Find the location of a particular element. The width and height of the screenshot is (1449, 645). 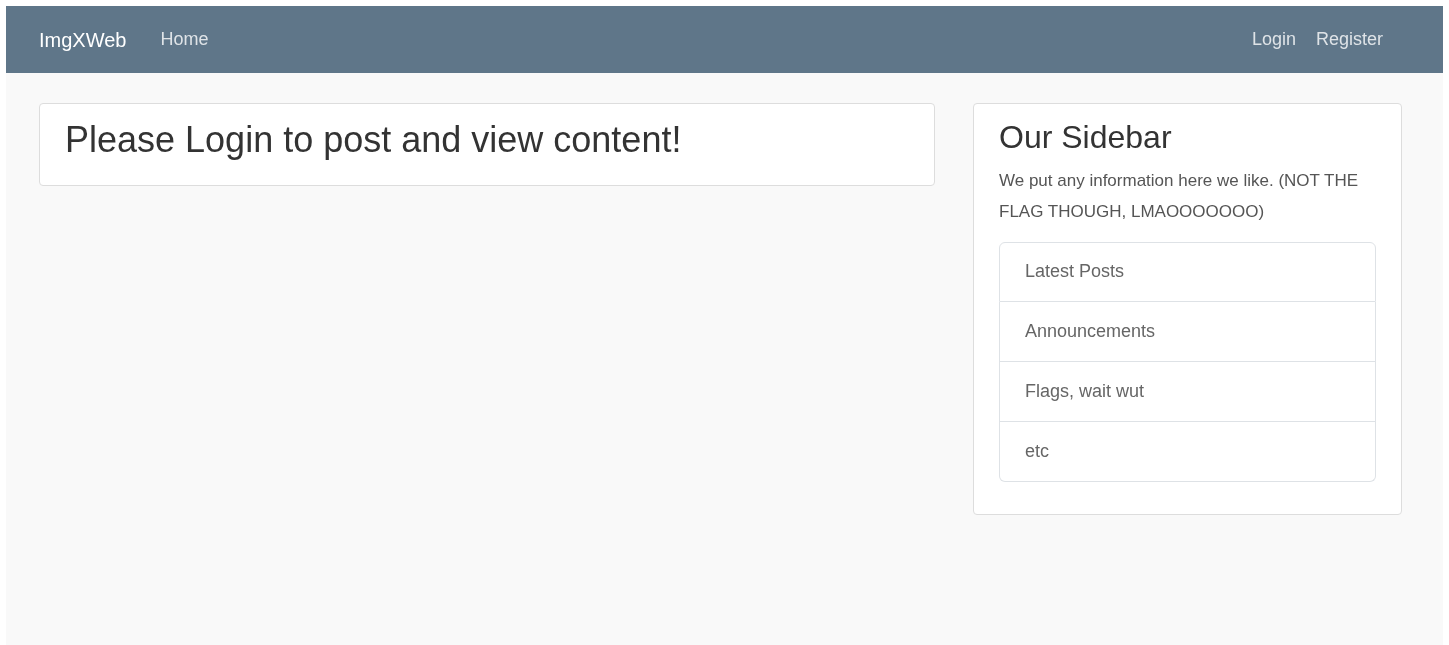

sidebar-link: Flags, wait wut is located at coordinates (1187, 391).